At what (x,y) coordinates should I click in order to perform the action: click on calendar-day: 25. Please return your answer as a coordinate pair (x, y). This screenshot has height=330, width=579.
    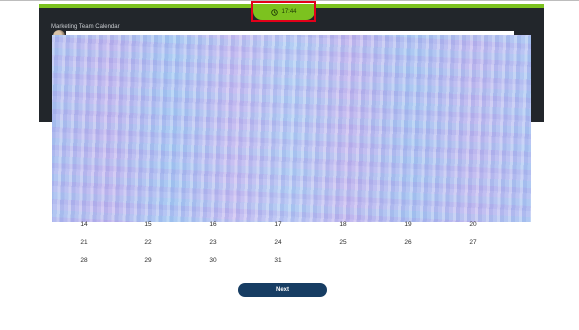
    Looking at the image, I should click on (343, 243).